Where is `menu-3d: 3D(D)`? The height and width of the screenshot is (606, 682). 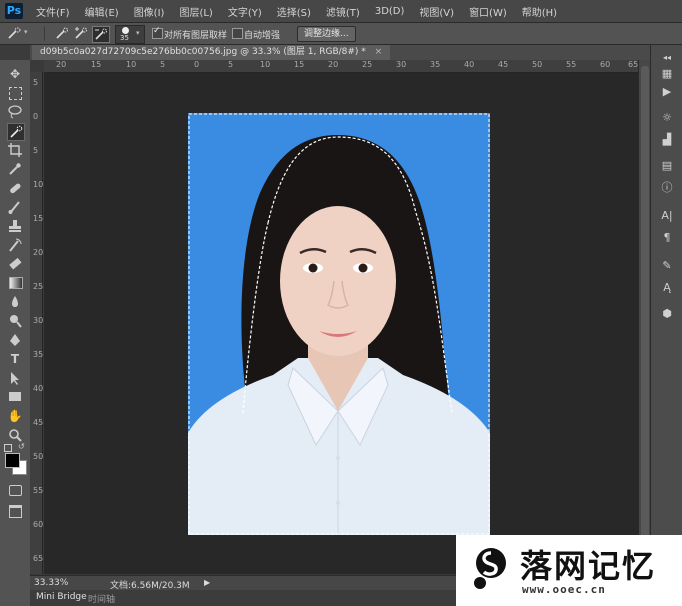 menu-3d: 3D(D) is located at coordinates (390, 11).